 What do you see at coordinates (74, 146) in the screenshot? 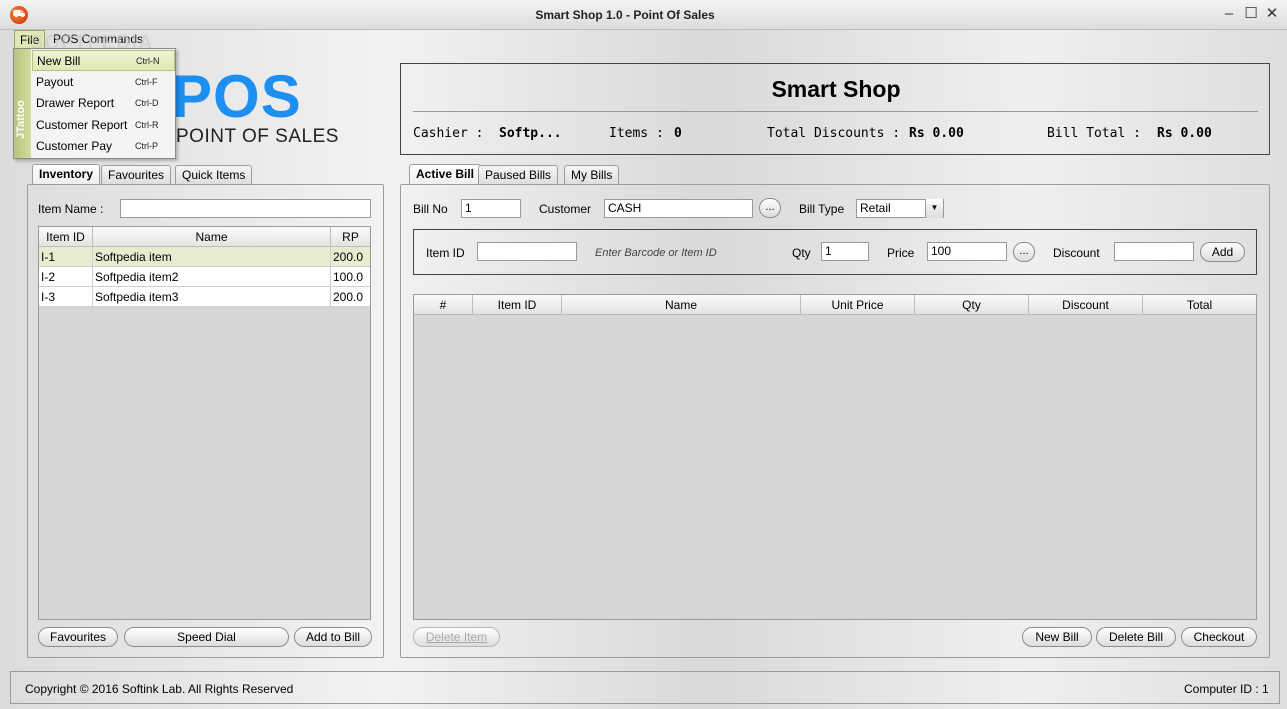
I see `menu-item-label: Customer Pay` at bounding box center [74, 146].